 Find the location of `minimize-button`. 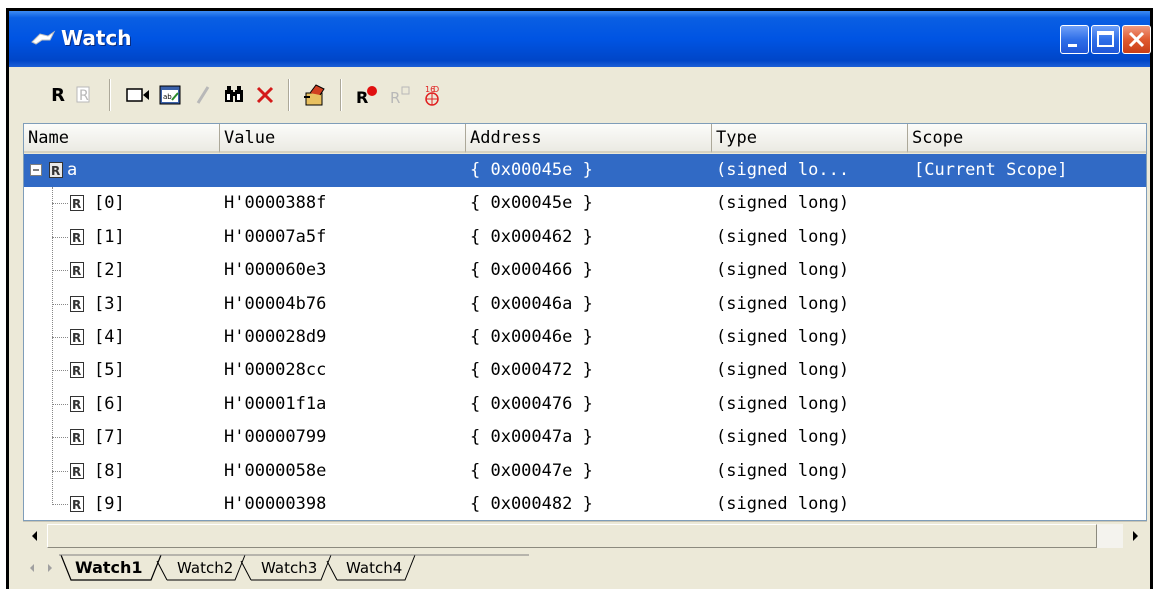

minimize-button is located at coordinates (1074, 39).